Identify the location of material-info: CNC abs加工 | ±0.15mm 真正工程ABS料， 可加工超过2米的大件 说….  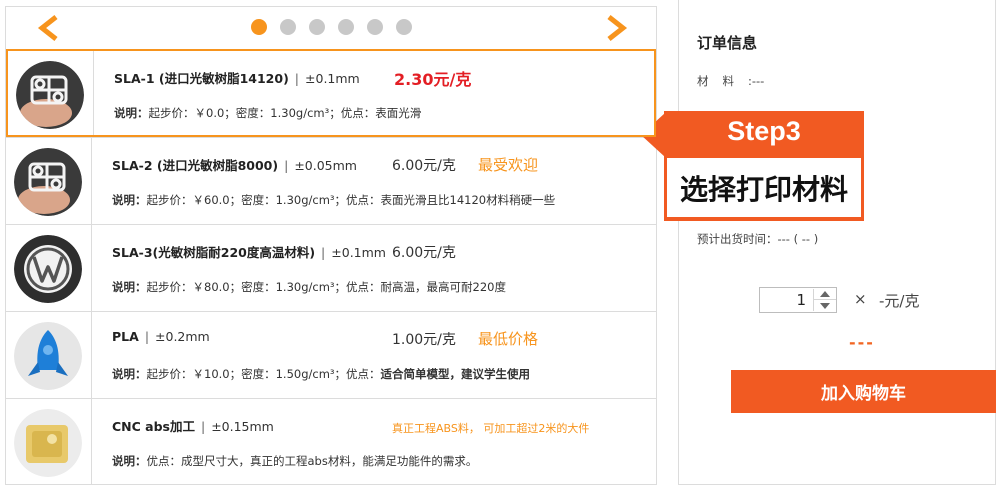
(384, 442).